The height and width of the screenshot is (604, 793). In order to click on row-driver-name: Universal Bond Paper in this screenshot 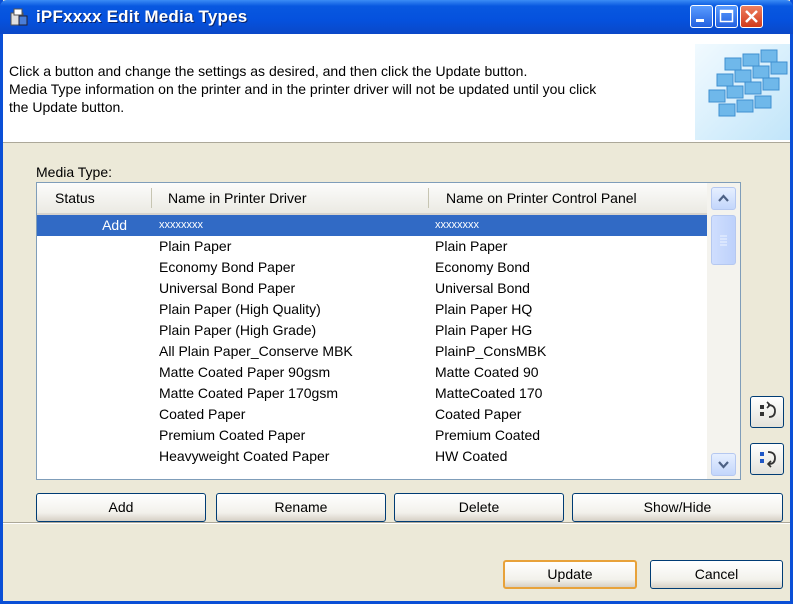, I will do `click(227, 288)`.